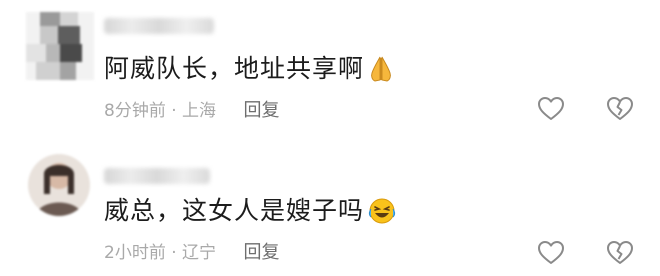 This screenshot has height=276, width=660. Describe the element at coordinates (234, 210) in the screenshot. I see `comment-text-body: 威总，这女人是嫂子吗` at that location.